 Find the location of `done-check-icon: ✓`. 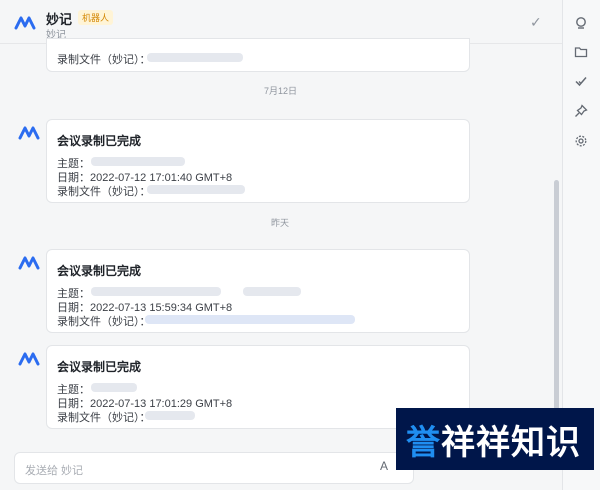

done-check-icon: ✓ is located at coordinates (538, 22).